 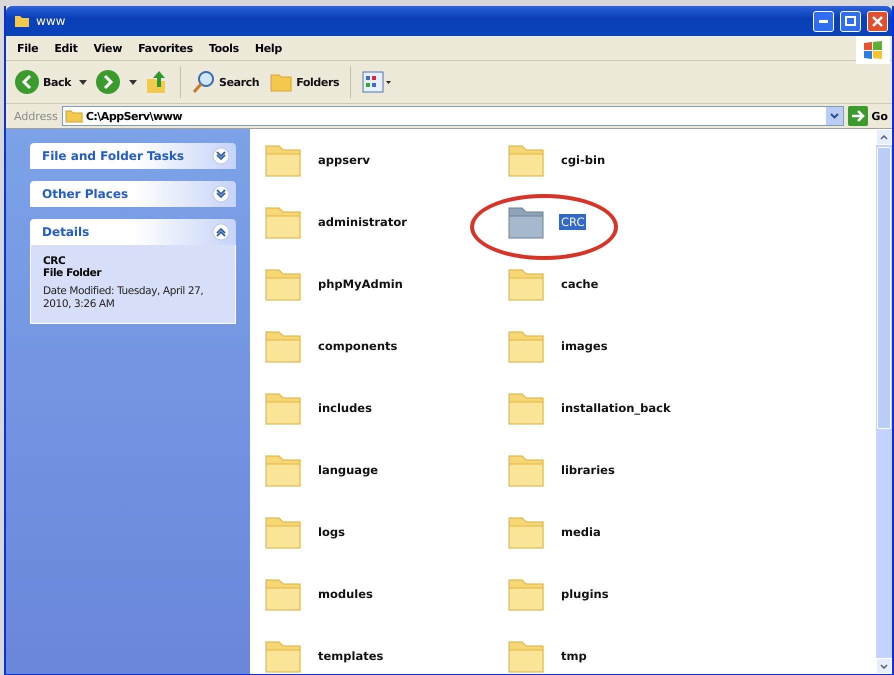 I want to click on scroll-up-button, so click(x=884, y=137).